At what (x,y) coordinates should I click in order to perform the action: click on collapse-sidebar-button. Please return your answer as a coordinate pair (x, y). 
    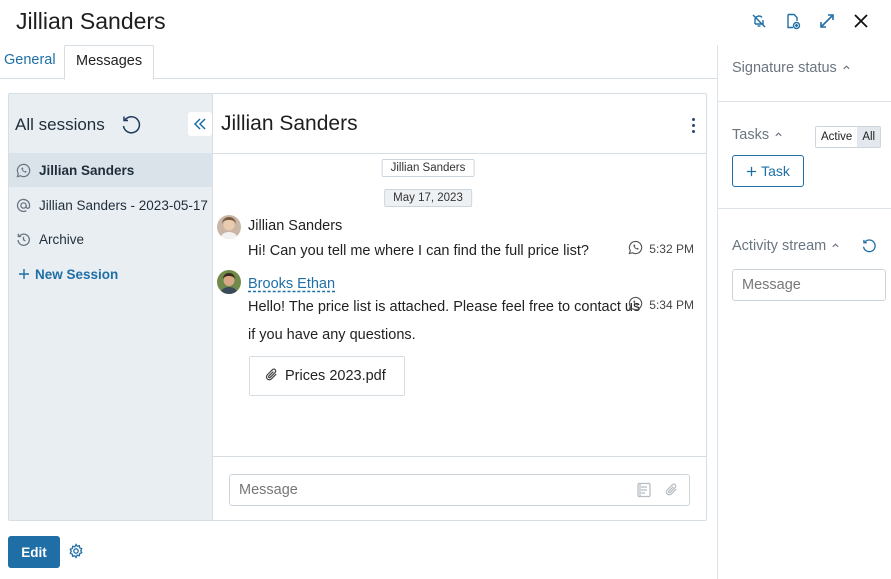
    Looking at the image, I should click on (200, 124).